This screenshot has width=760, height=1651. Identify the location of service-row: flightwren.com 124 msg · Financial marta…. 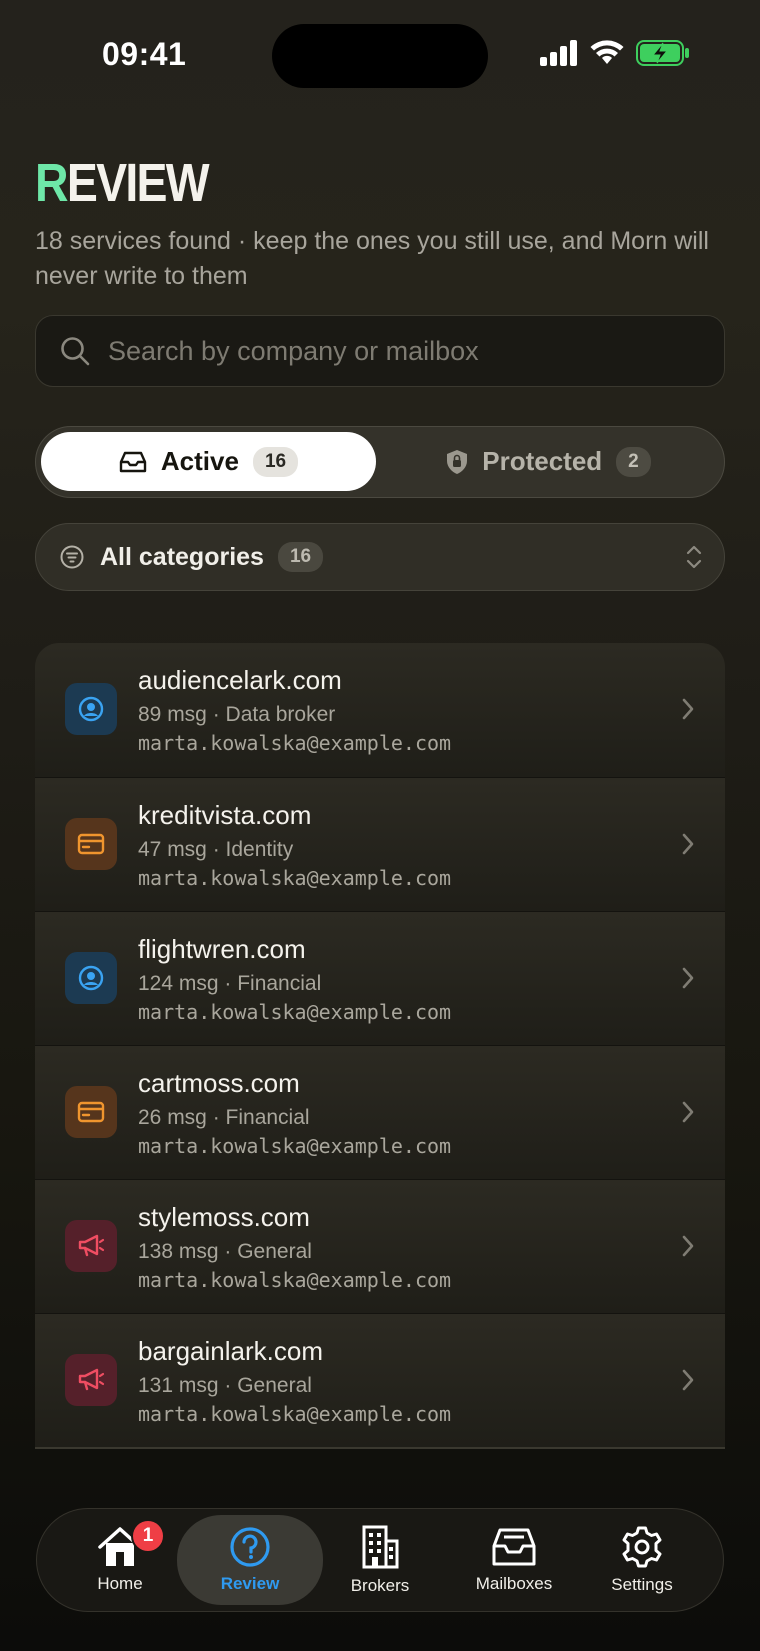
(380, 978).